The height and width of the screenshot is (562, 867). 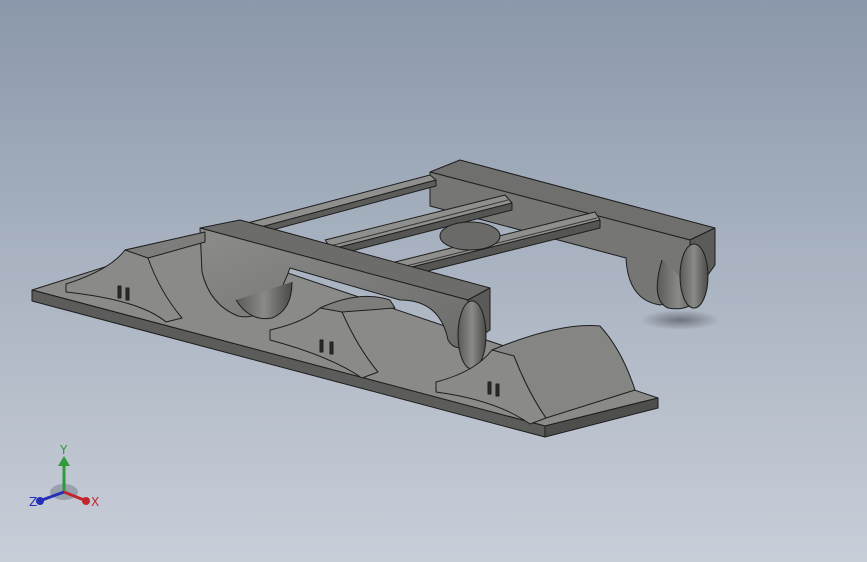 What do you see at coordinates (95, 502) in the screenshot?
I see `x-axis-label: X` at bounding box center [95, 502].